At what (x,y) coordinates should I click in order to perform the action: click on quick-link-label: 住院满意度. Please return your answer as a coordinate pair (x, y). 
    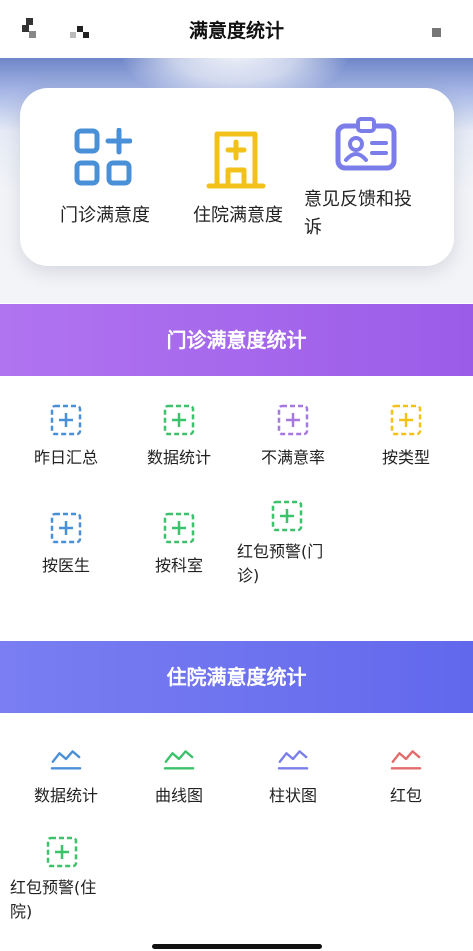
    Looking at the image, I should click on (238, 215).